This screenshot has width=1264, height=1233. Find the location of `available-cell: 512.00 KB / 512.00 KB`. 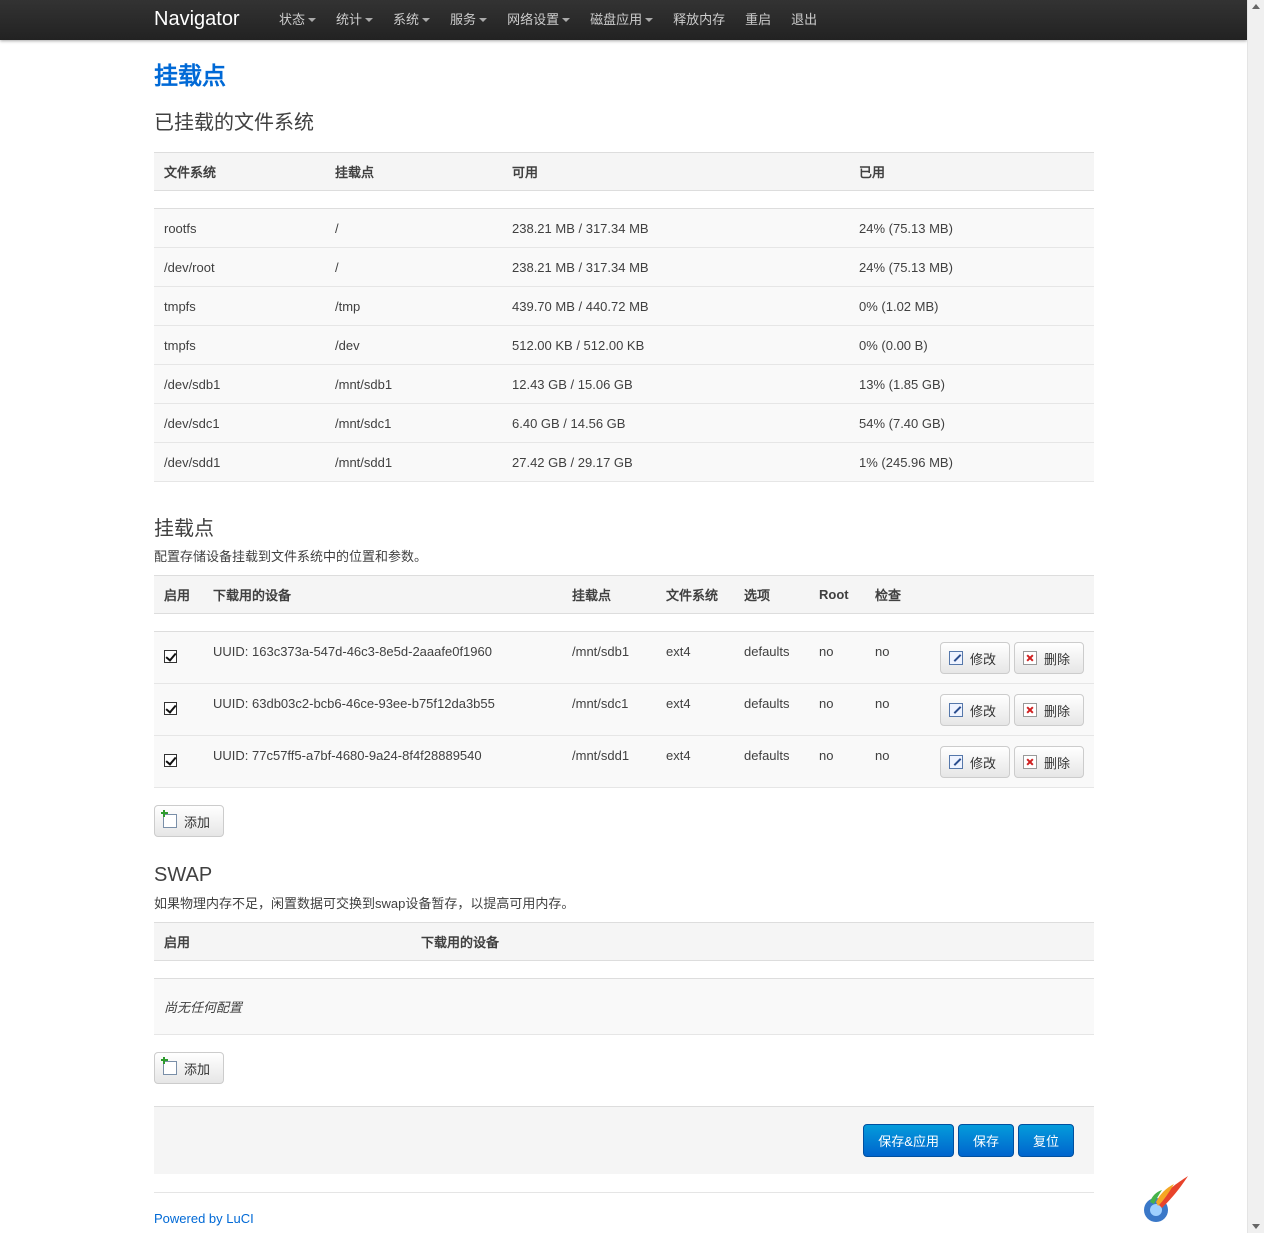

available-cell: 512.00 KB / 512.00 KB is located at coordinates (675, 345).